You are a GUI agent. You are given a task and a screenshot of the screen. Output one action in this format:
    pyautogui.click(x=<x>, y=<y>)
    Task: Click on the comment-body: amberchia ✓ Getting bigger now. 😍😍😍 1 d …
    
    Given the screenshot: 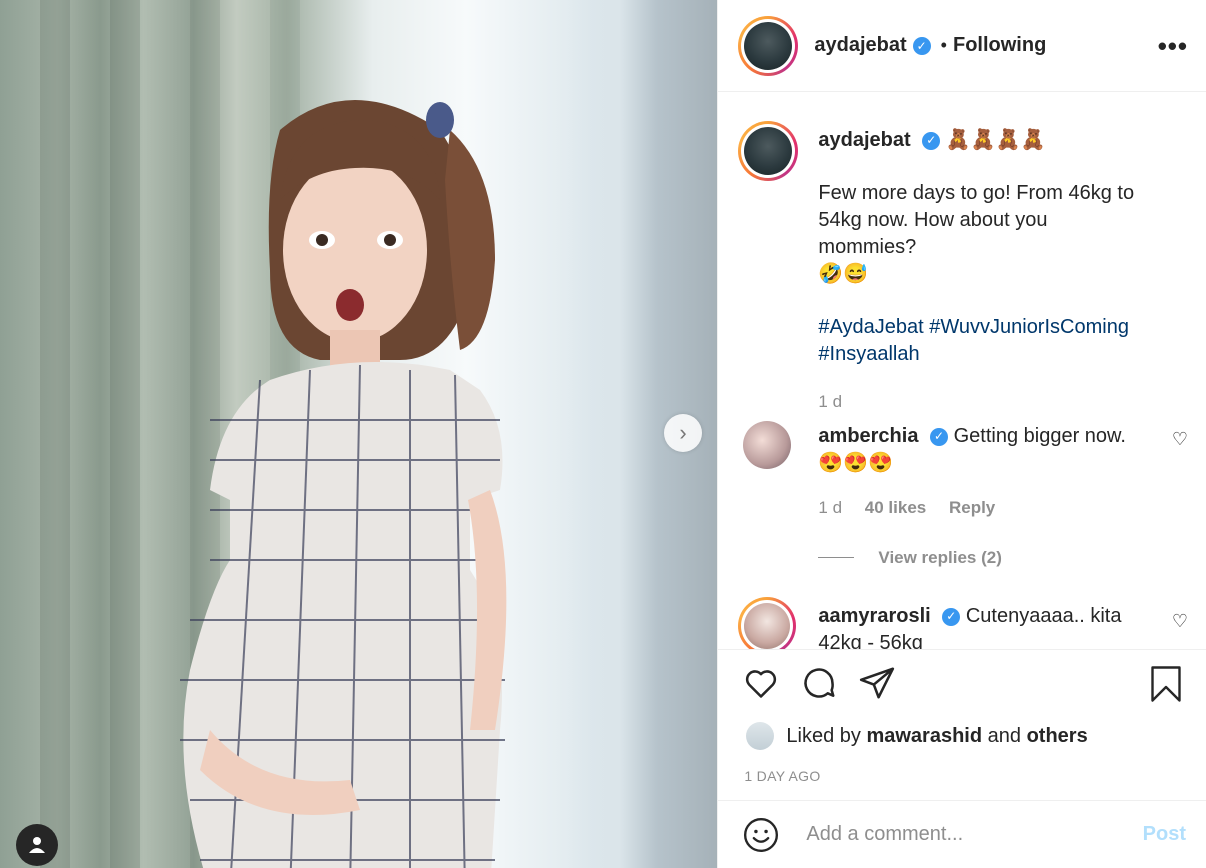 What is the action you would take?
    pyautogui.click(x=983, y=497)
    